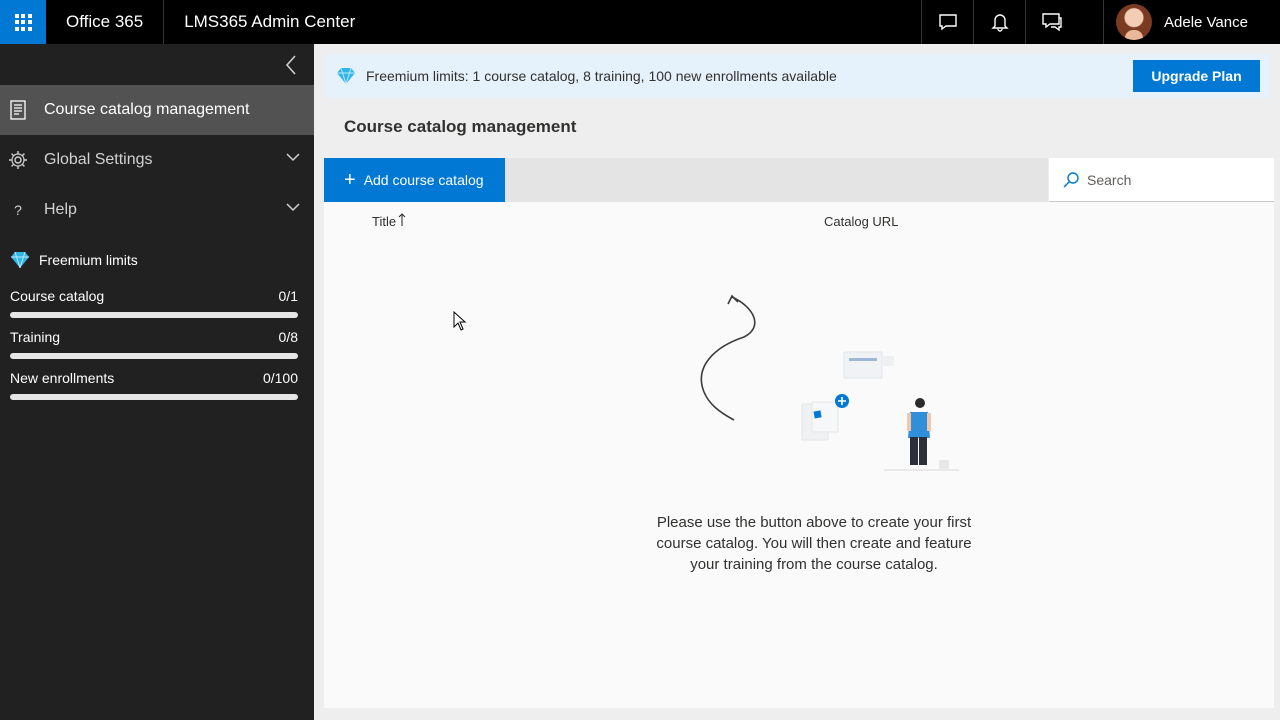  Describe the element at coordinates (22, 160) in the screenshot. I see `gear-icon` at that location.